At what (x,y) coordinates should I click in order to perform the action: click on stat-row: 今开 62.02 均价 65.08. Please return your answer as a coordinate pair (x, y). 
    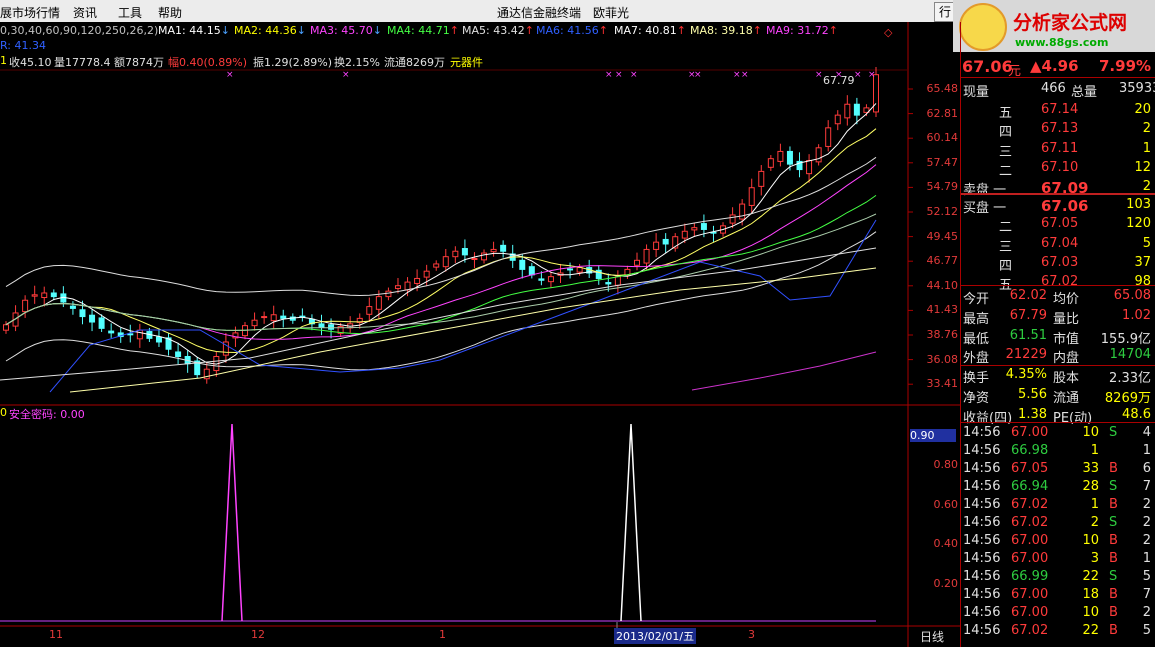
    Looking at the image, I should click on (1057, 297).